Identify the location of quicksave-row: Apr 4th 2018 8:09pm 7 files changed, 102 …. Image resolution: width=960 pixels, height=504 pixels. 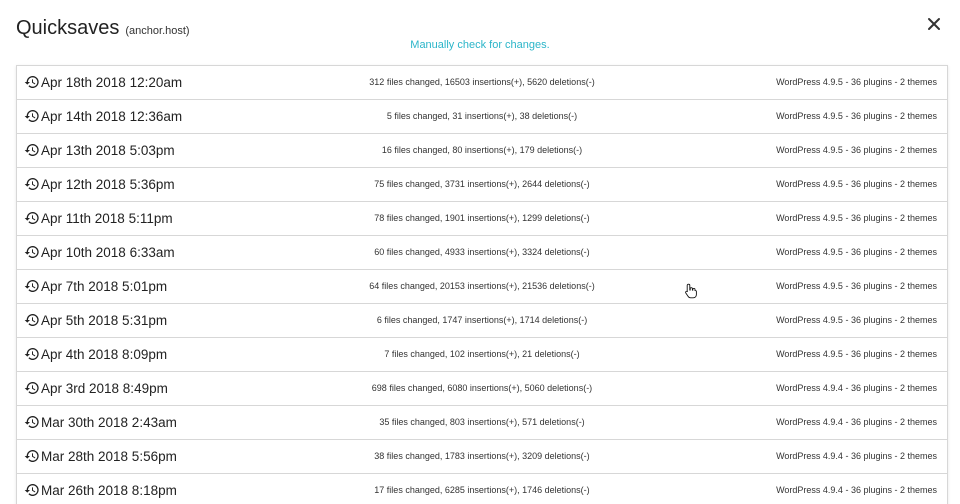
(482, 355).